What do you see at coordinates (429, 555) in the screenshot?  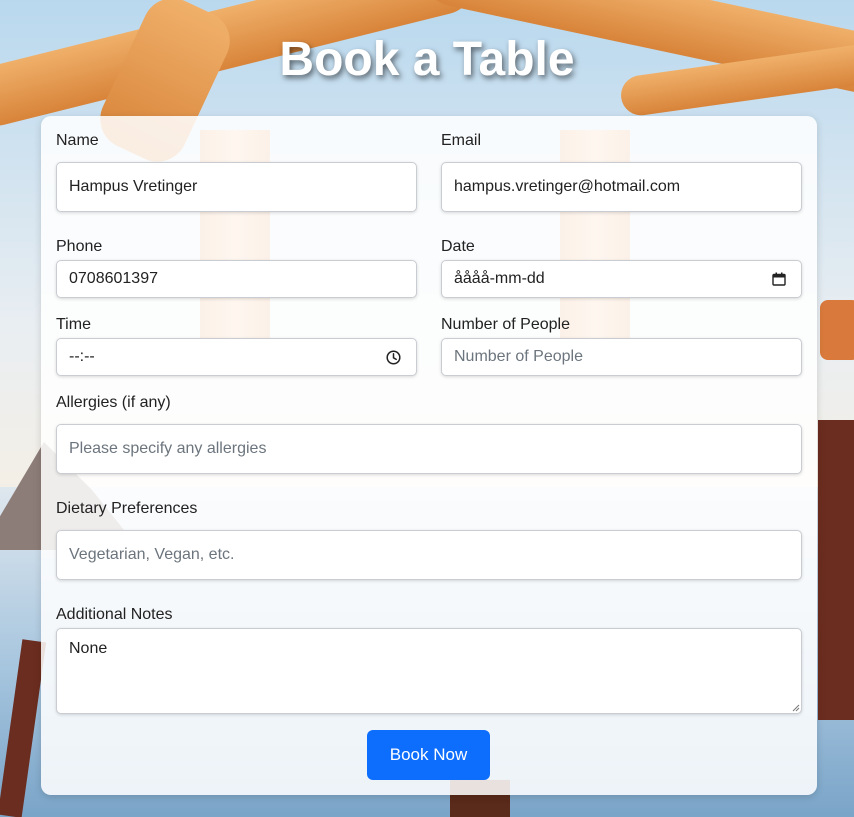 I see `dietary-field` at bounding box center [429, 555].